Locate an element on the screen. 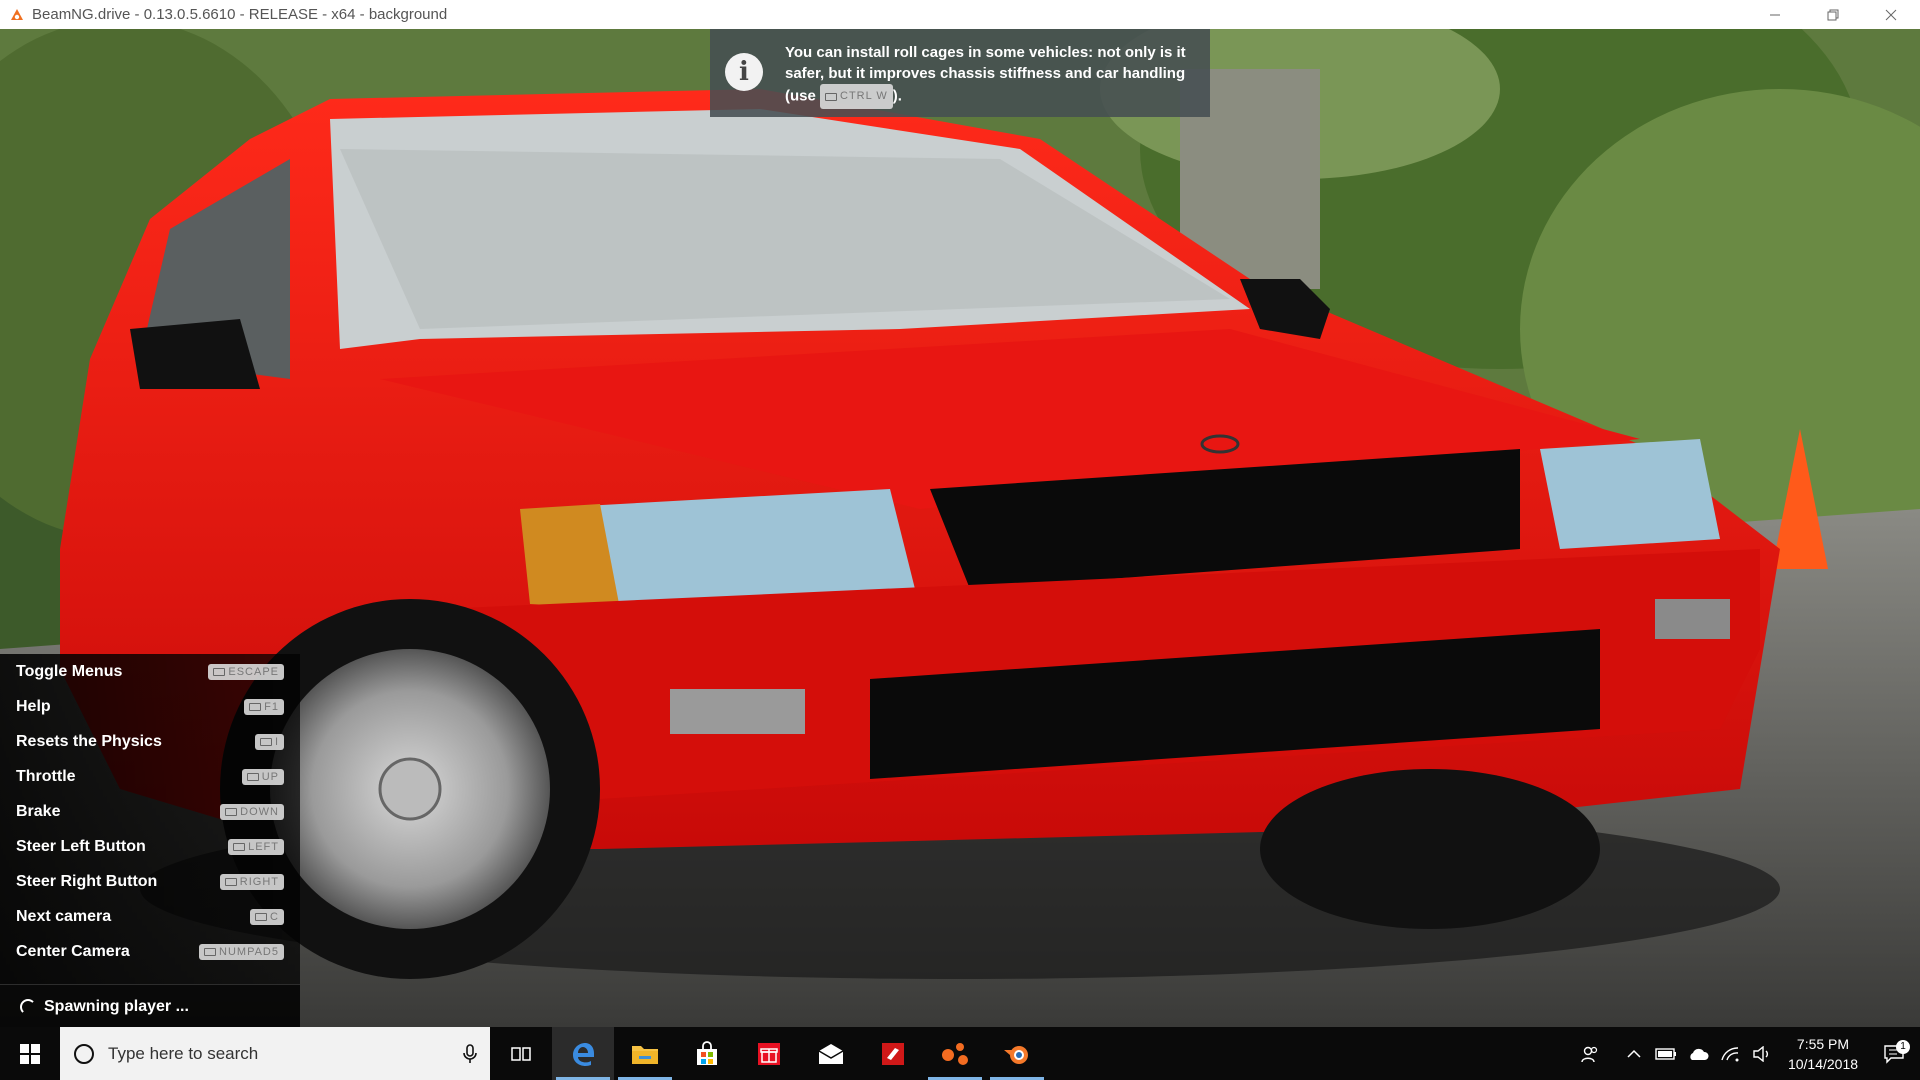 The width and height of the screenshot is (1920, 1080). shortcut-key: ESCAPE is located at coordinates (246, 671).